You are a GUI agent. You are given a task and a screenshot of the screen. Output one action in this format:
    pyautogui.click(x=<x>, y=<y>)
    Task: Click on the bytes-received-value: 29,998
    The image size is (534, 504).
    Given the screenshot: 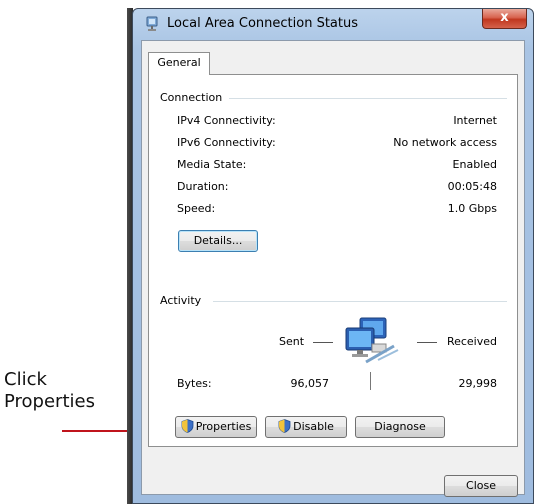 What is the action you would take?
    pyautogui.click(x=478, y=383)
    